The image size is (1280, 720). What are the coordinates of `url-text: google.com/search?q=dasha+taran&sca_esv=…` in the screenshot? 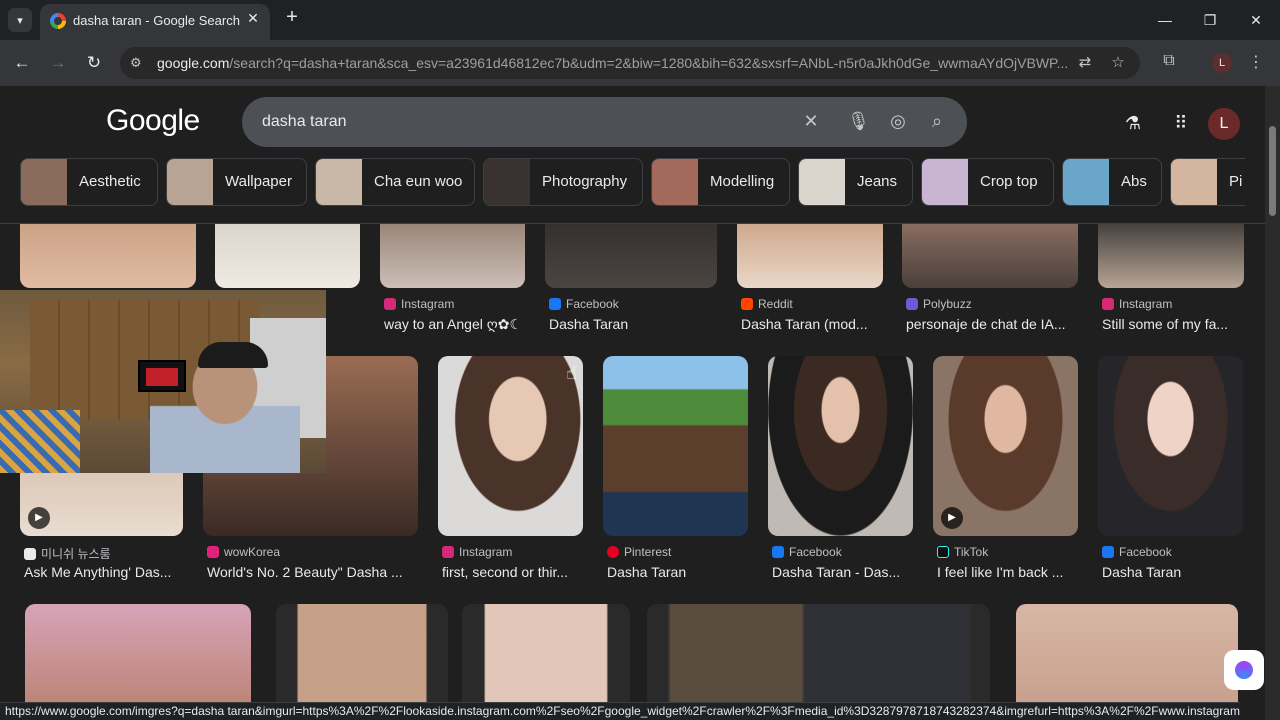 It's located at (612, 63).